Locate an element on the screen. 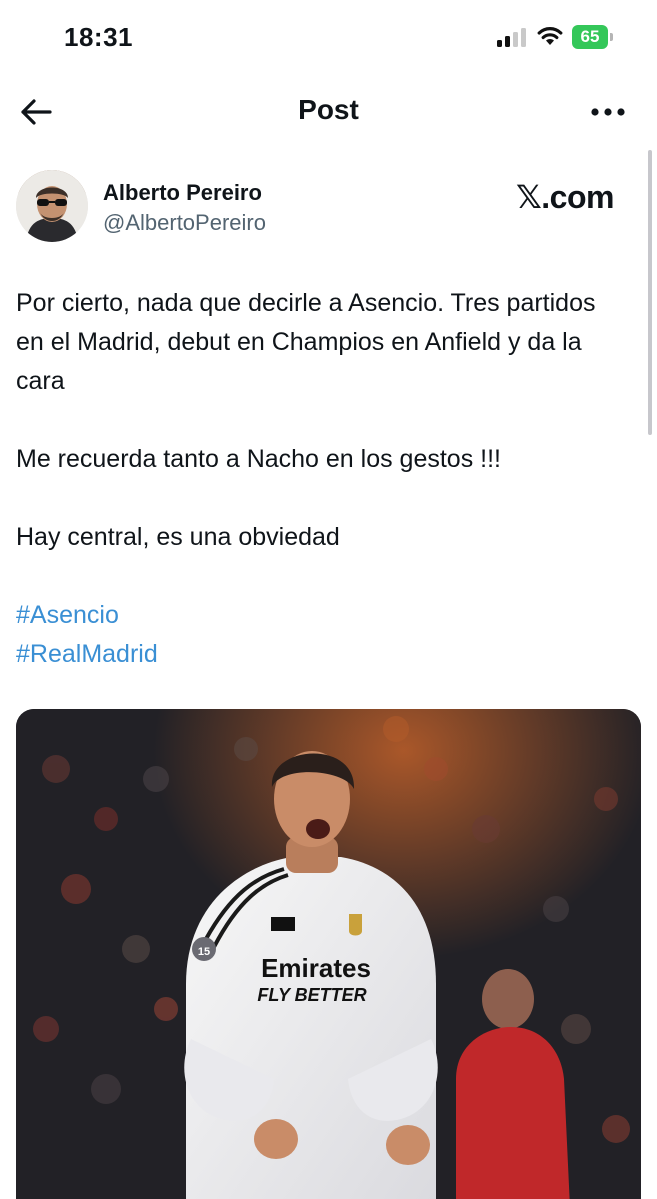 The image size is (657, 1199). scrollbar is located at coordinates (650, 292).